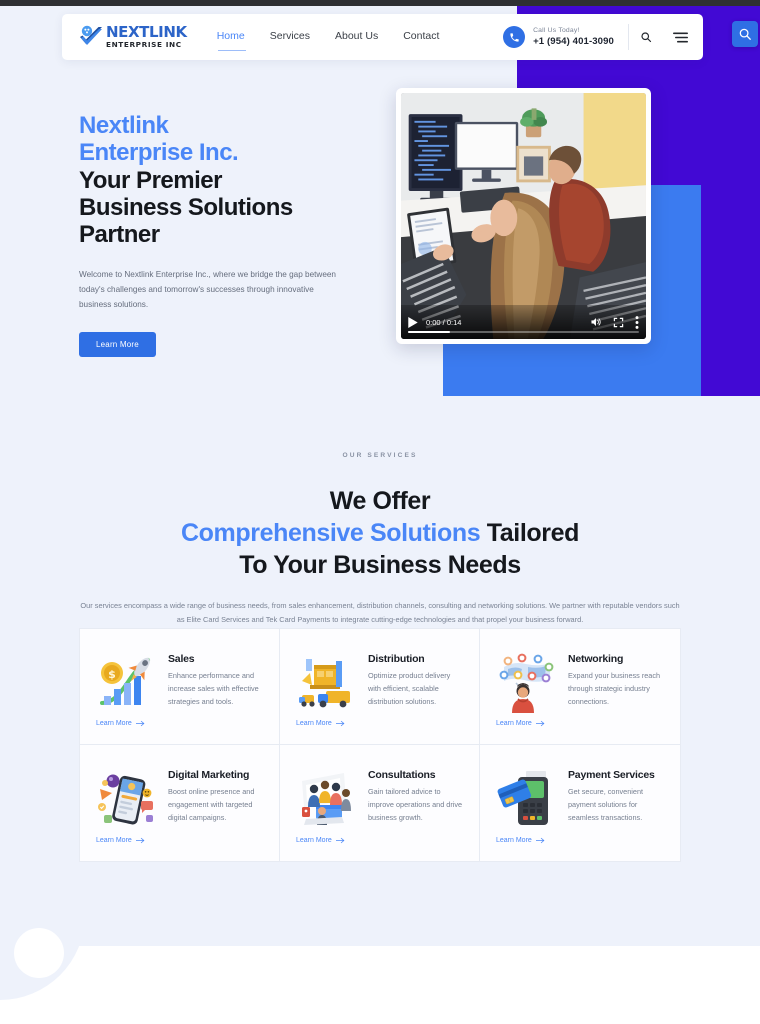  I want to click on hero-learn-more-button: Learn More, so click(117, 345).